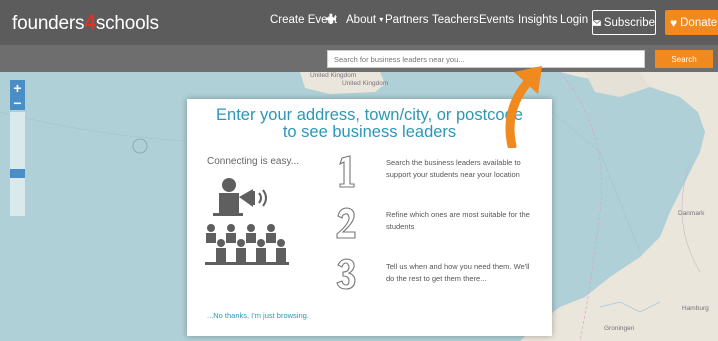 Image resolution: width=718 pixels, height=341 pixels. I want to click on nav-login: Login, so click(574, 20).